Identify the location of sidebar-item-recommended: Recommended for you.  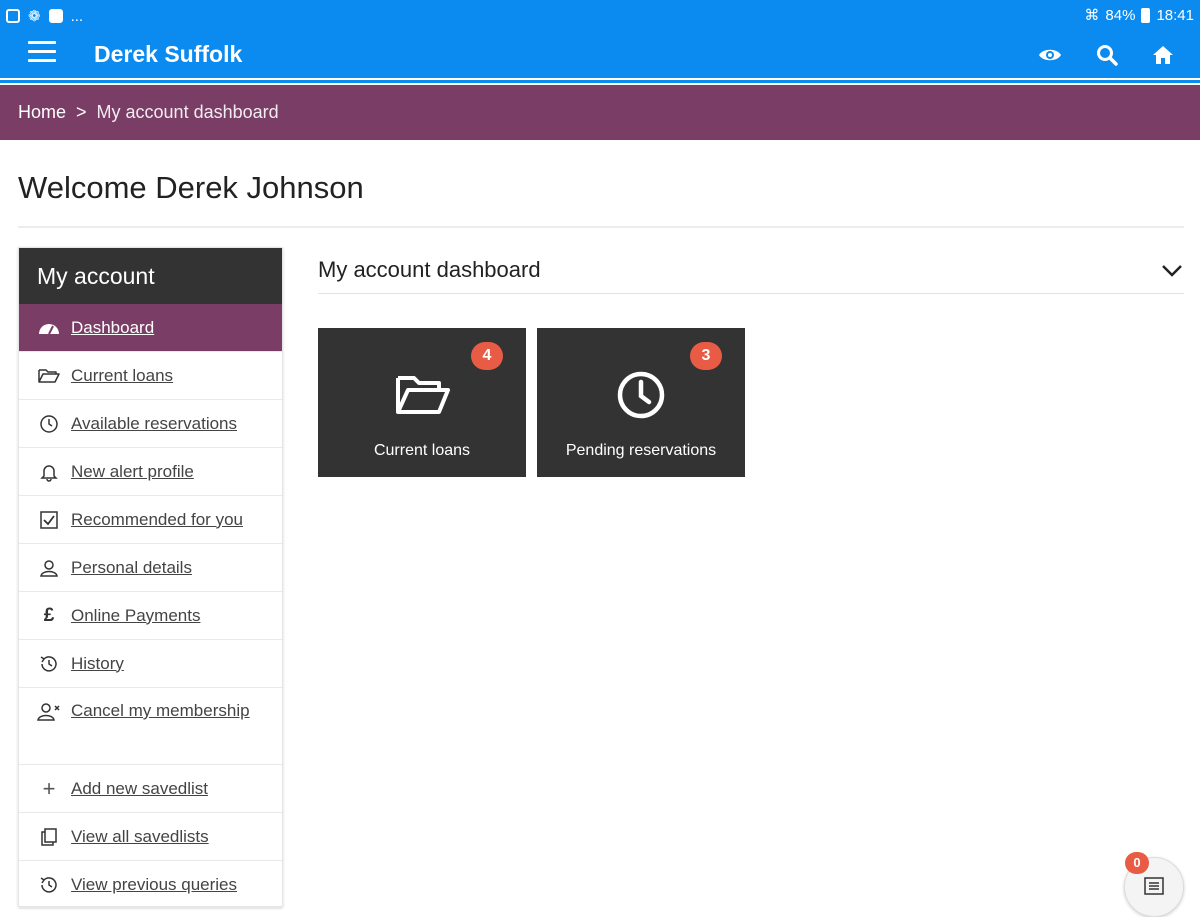
(150, 520).